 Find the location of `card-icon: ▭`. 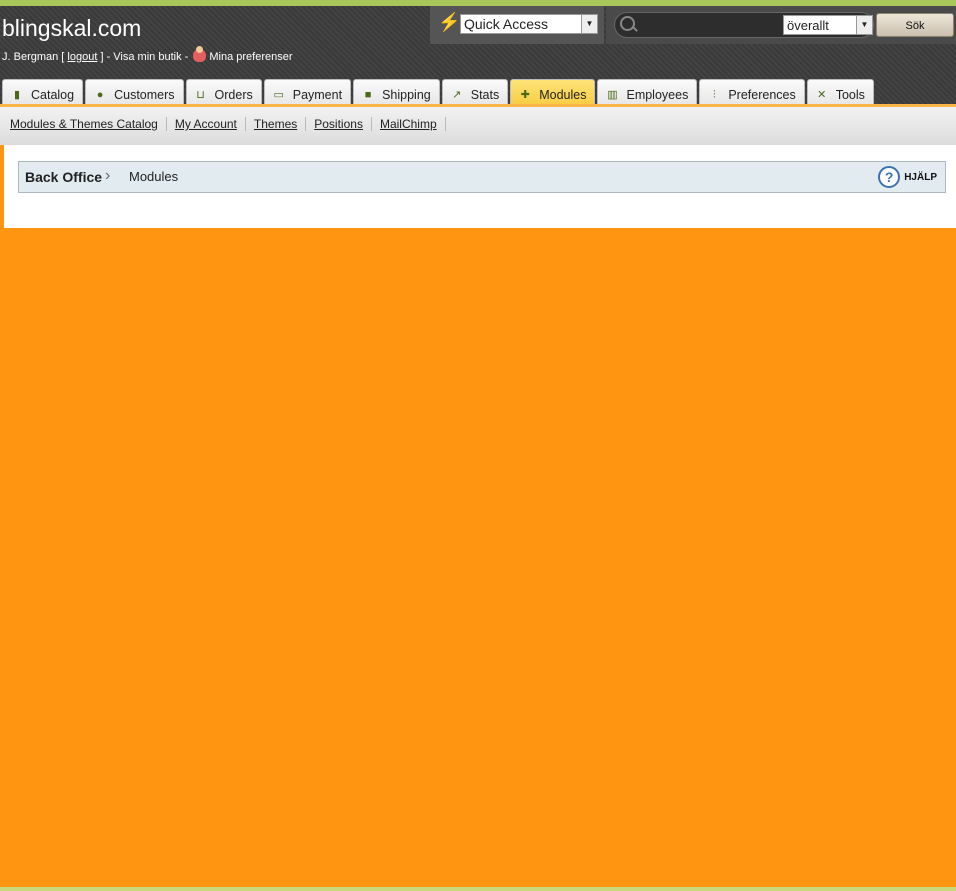

card-icon: ▭ is located at coordinates (278, 95).